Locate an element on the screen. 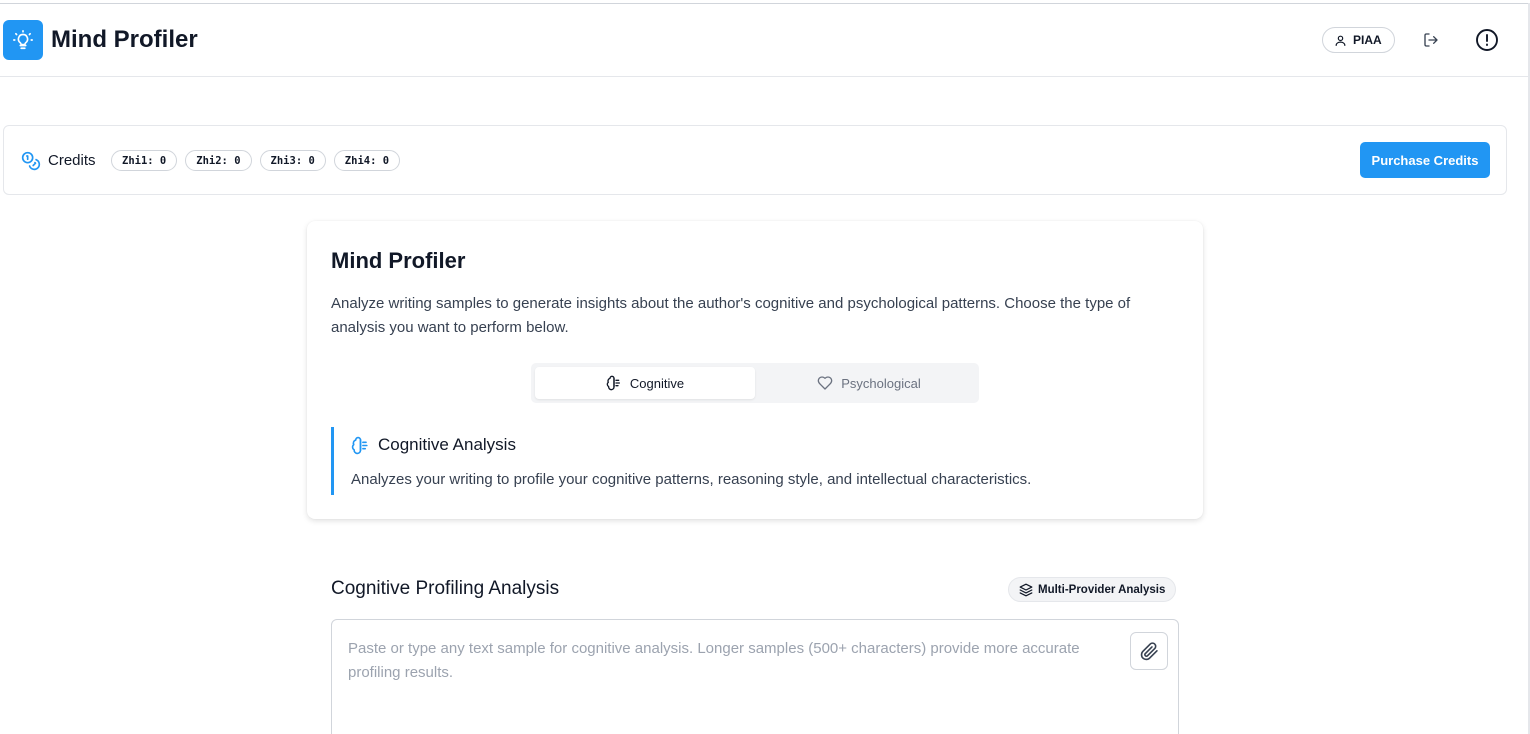  layers-icon is located at coordinates (1026, 590).